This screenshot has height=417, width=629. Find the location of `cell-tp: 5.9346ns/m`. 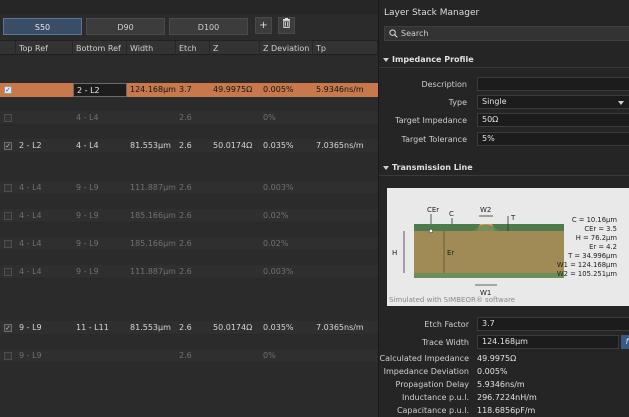

cell-tp: 5.9346ns/m is located at coordinates (345, 90).